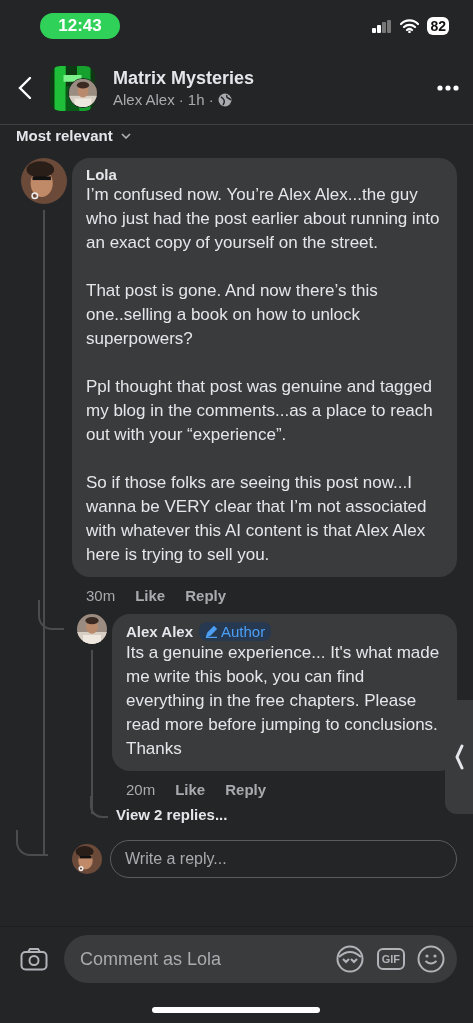  Describe the element at coordinates (438, 26) in the screenshot. I see `battery-level: 82` at that location.